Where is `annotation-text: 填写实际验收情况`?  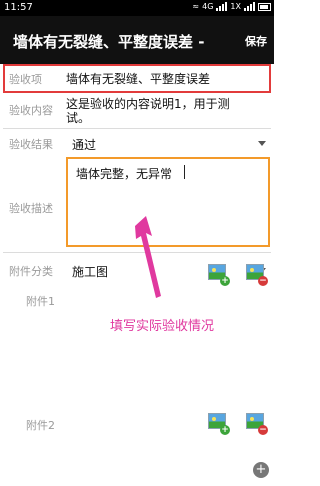
annotation-text: 填写实际验收情况 is located at coordinates (162, 326).